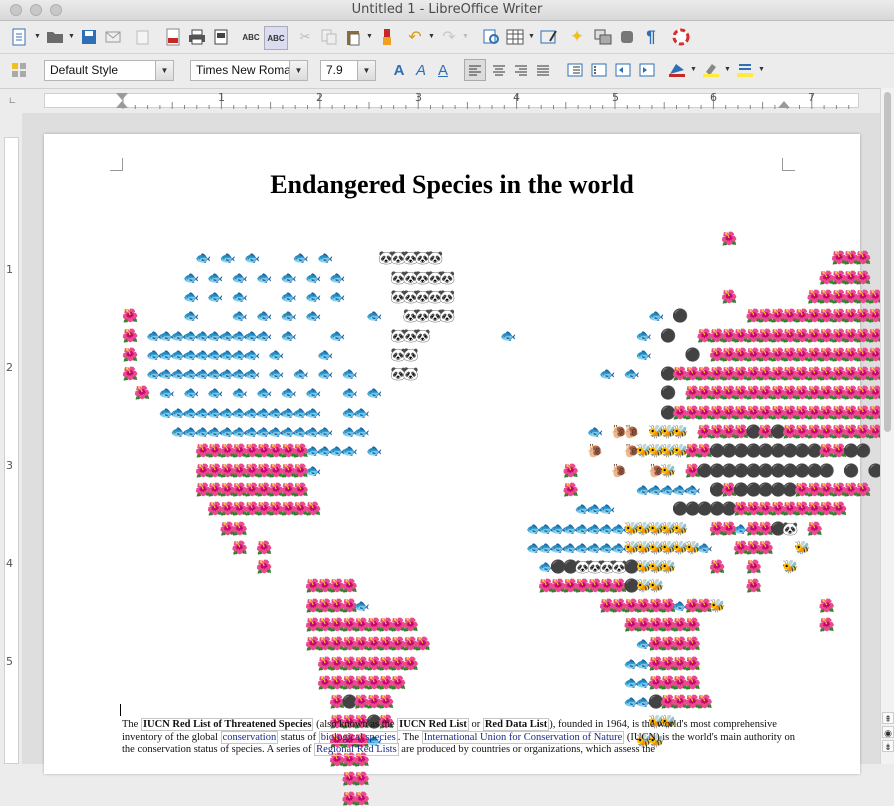 This screenshot has height=806, width=894. I want to click on find-replace-icon, so click(491, 37).